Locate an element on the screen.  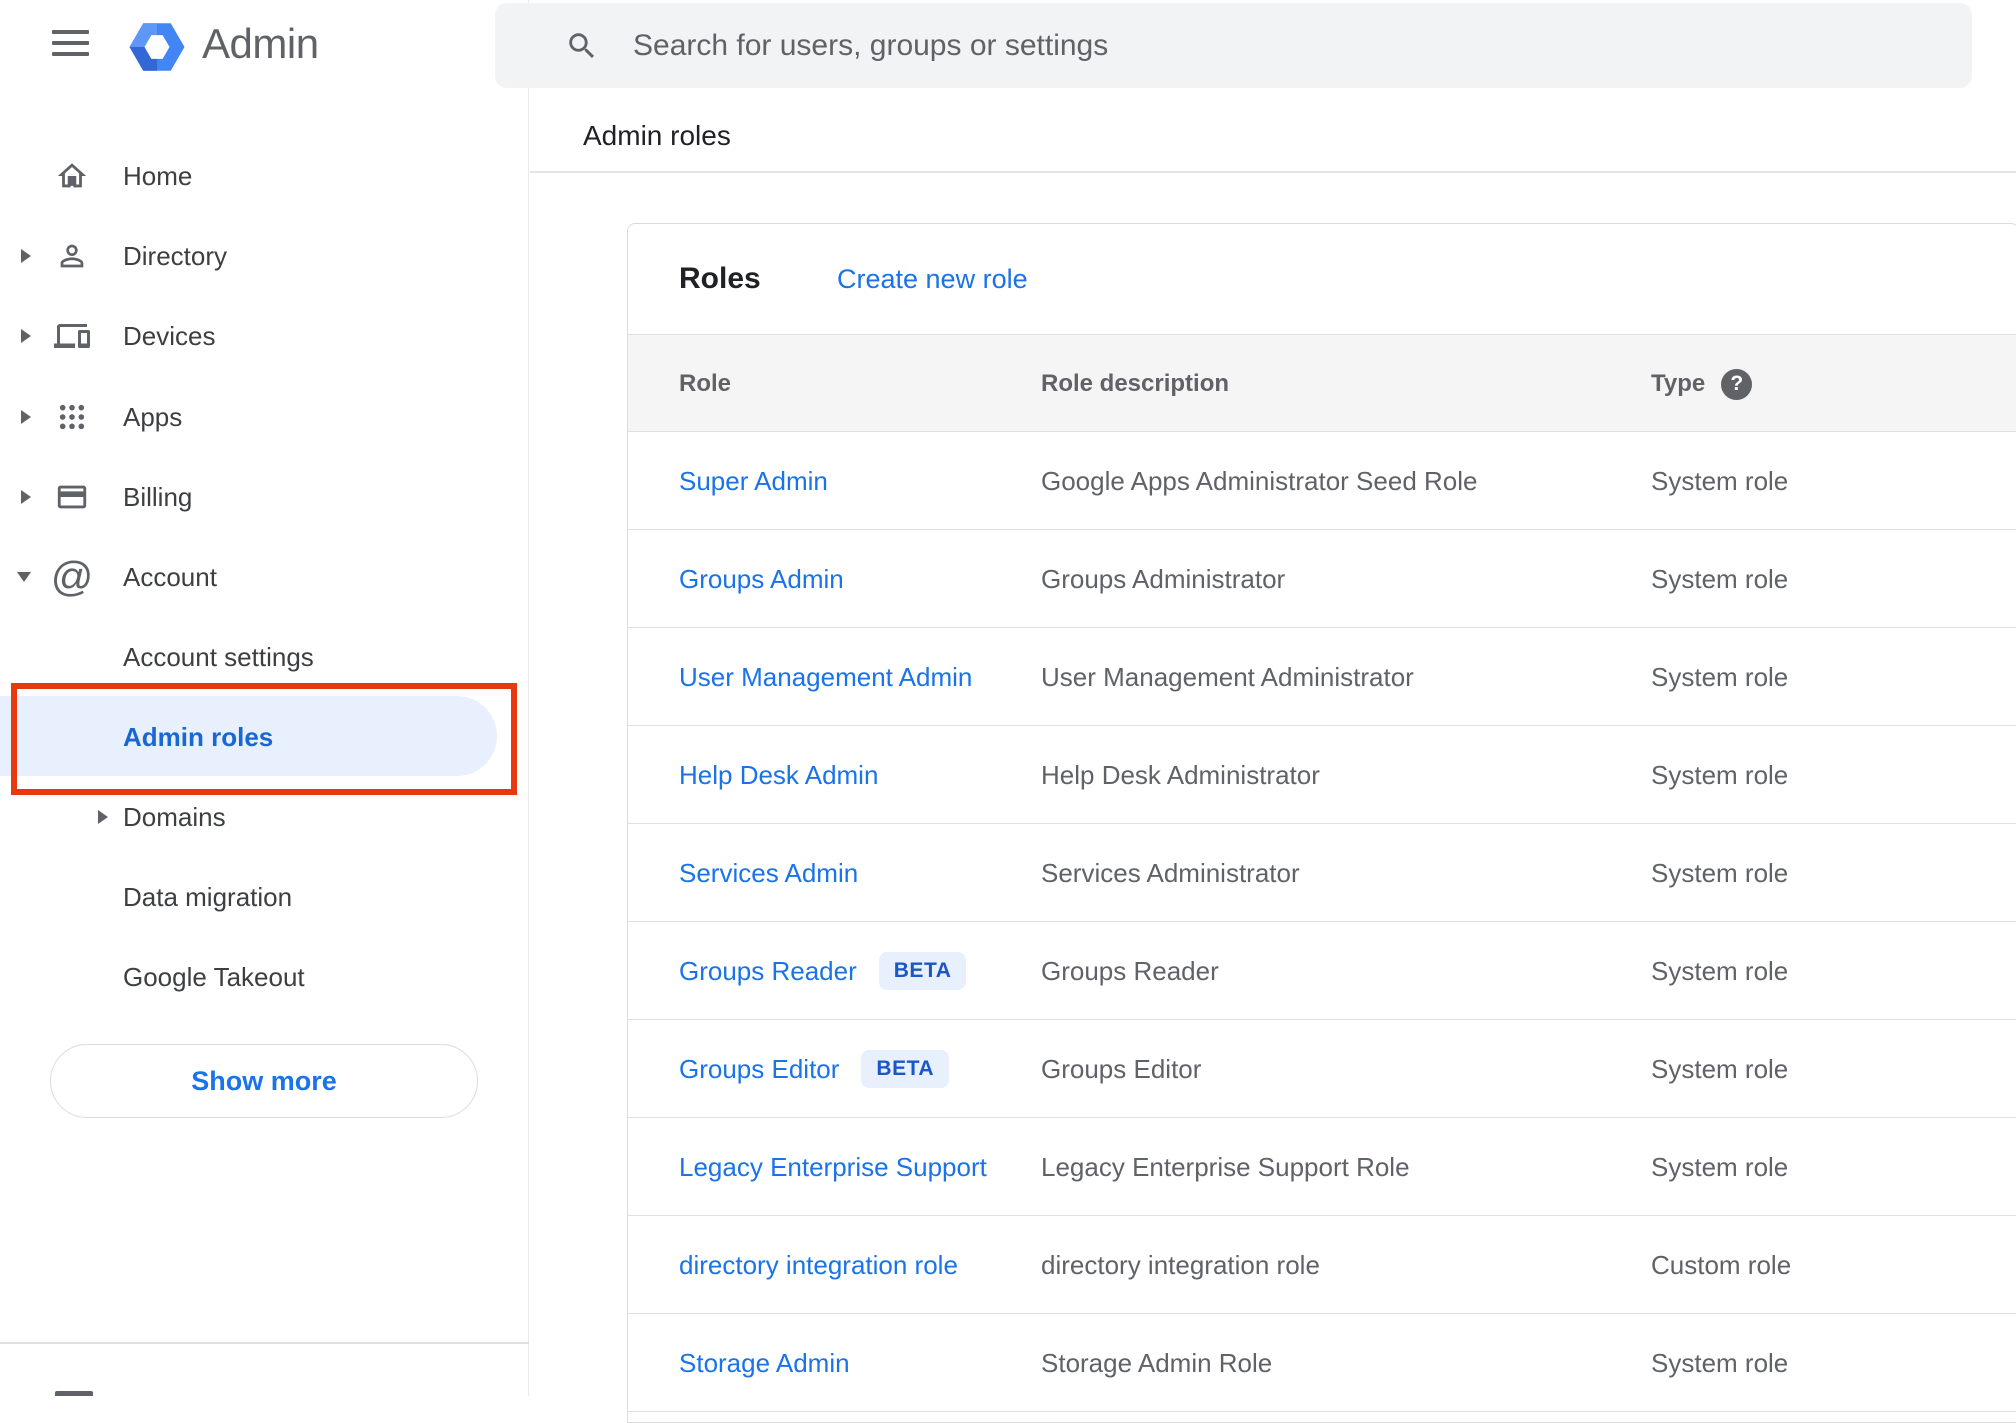
role-link: Groups Admin is located at coordinates (761, 579).